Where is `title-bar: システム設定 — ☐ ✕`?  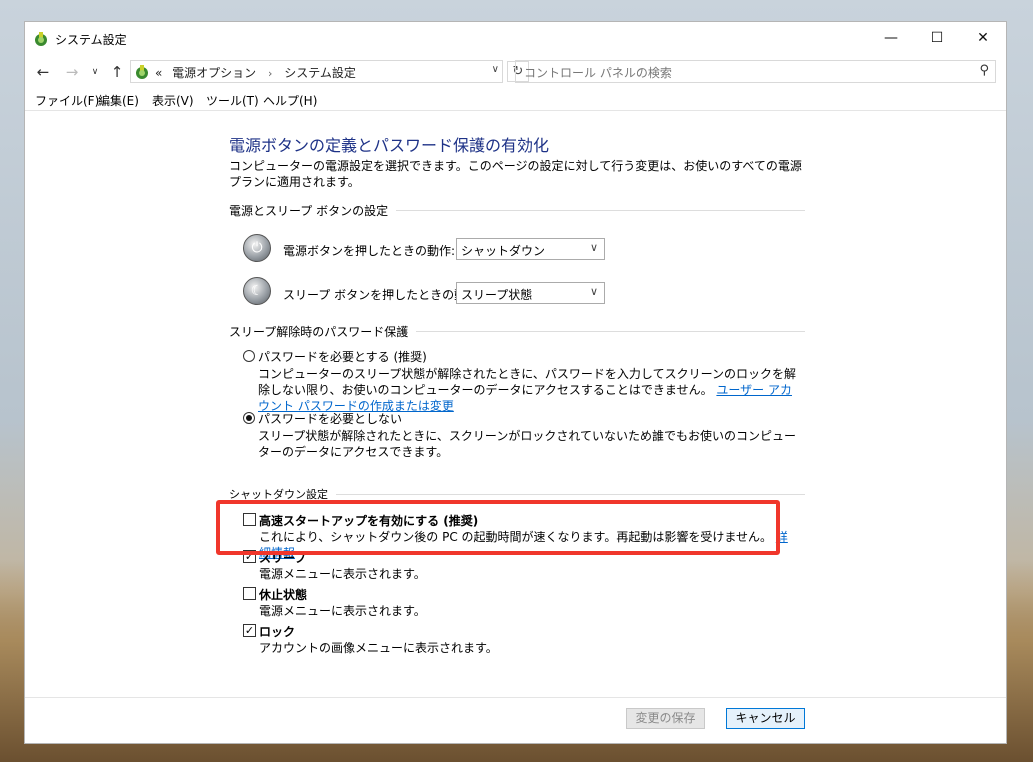
title-bar: システム設定 — ☐ ✕ is located at coordinates (515, 38).